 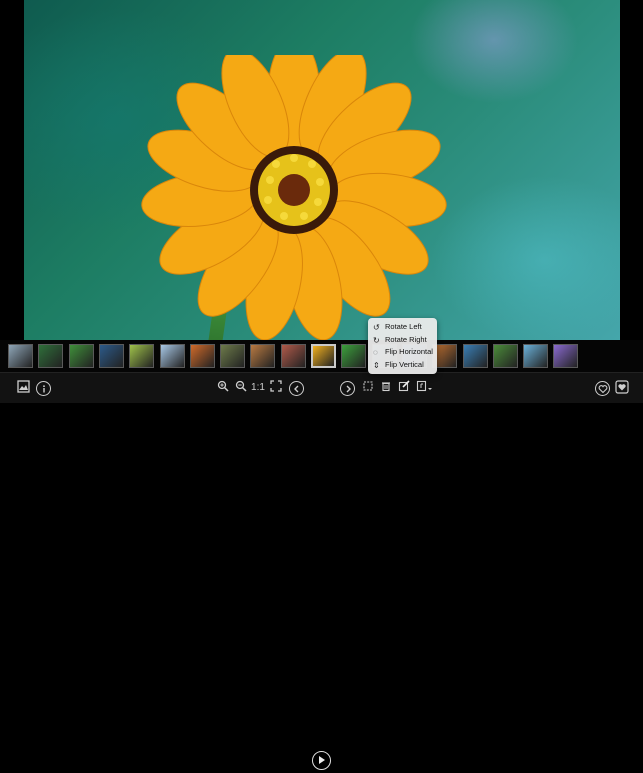 I want to click on thumbnail-selected, so click(x=323, y=356).